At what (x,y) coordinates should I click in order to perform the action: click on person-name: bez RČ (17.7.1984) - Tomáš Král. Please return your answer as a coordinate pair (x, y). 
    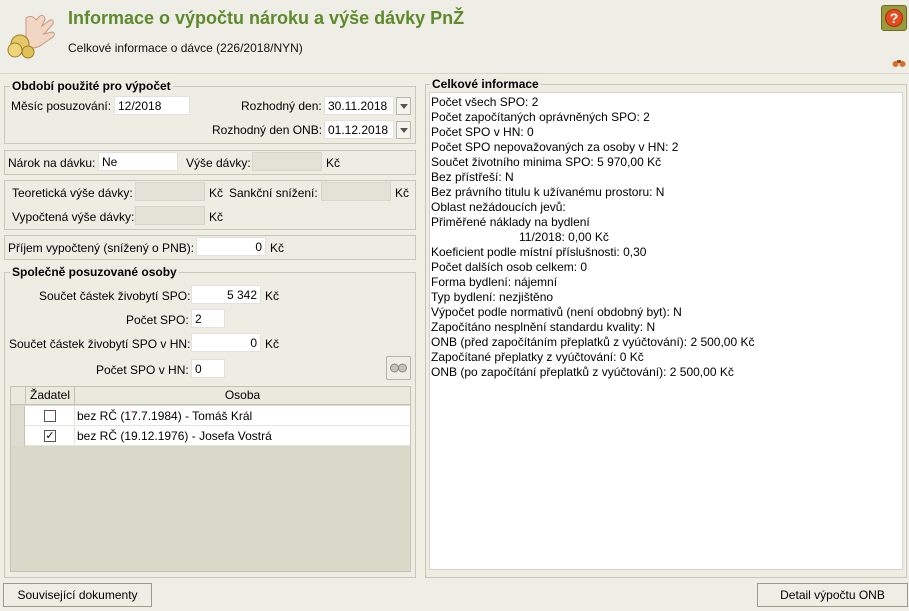
    Looking at the image, I should click on (165, 416).